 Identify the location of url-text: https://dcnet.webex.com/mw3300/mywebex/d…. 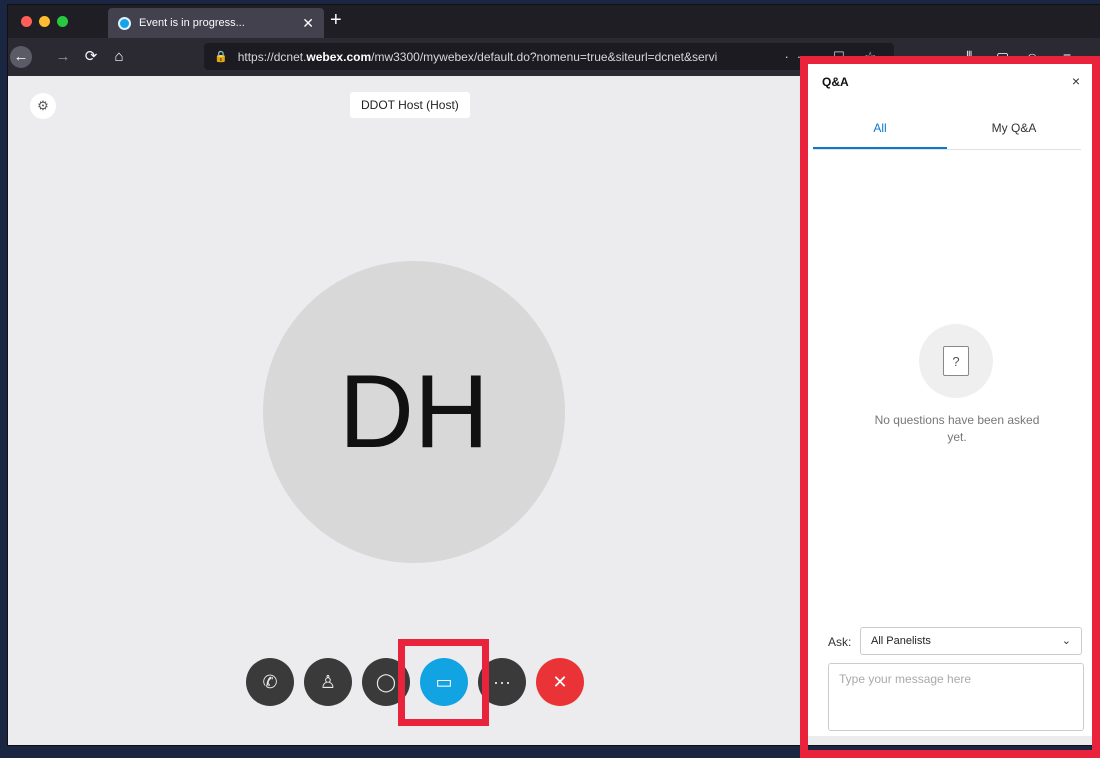
(477, 56).